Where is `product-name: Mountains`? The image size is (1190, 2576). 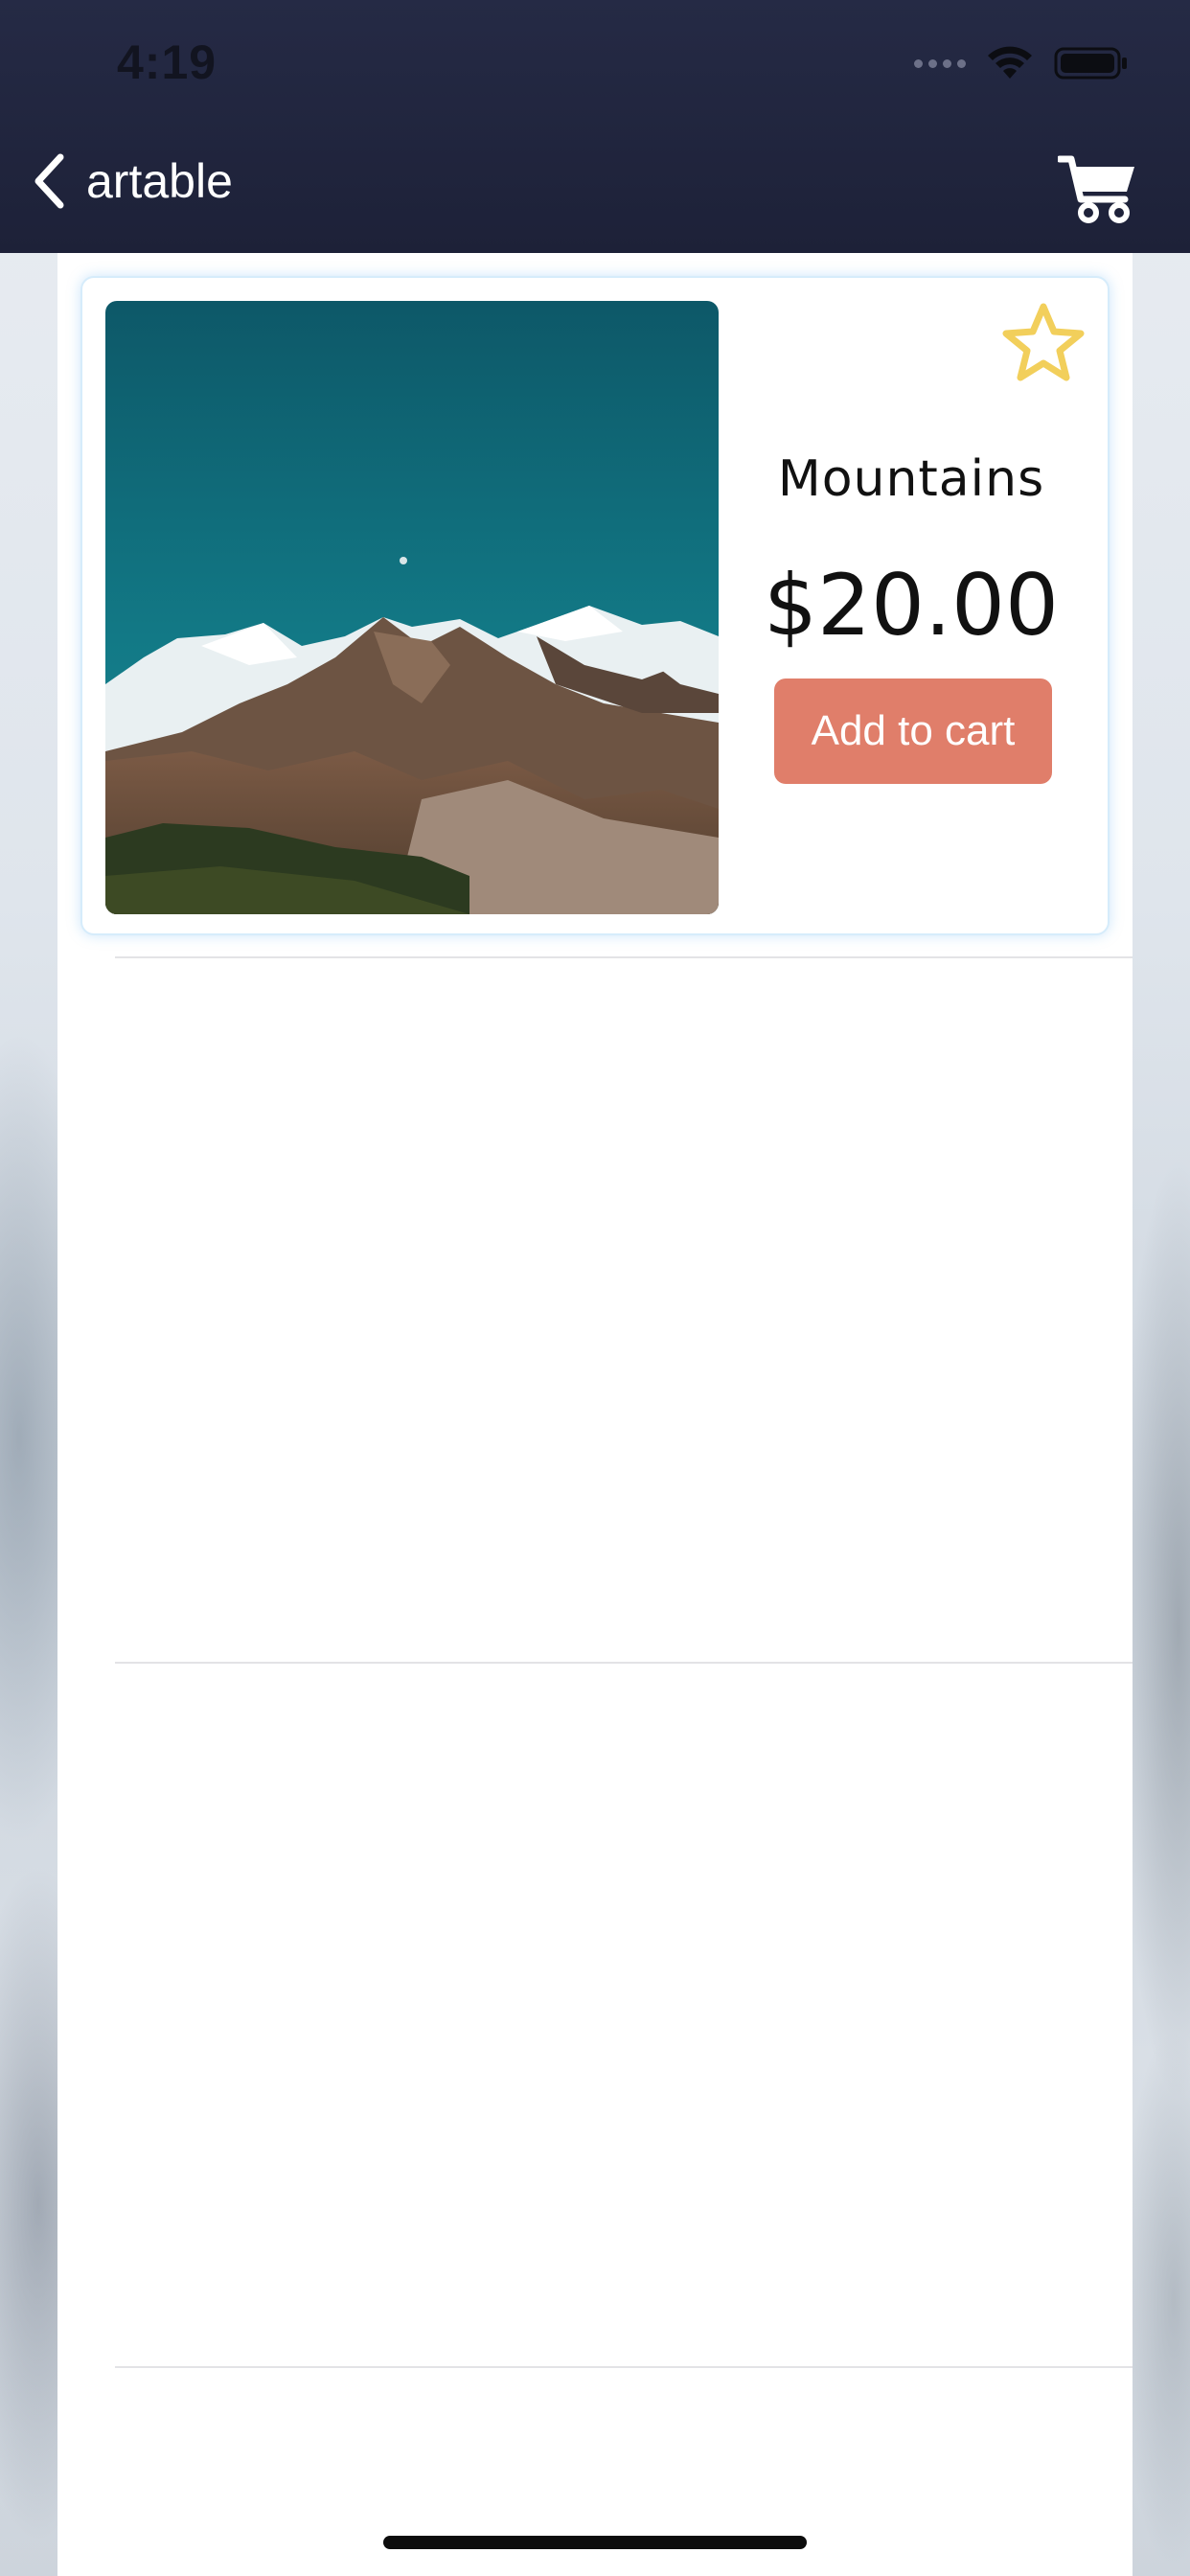 product-name: Mountains is located at coordinates (911, 479).